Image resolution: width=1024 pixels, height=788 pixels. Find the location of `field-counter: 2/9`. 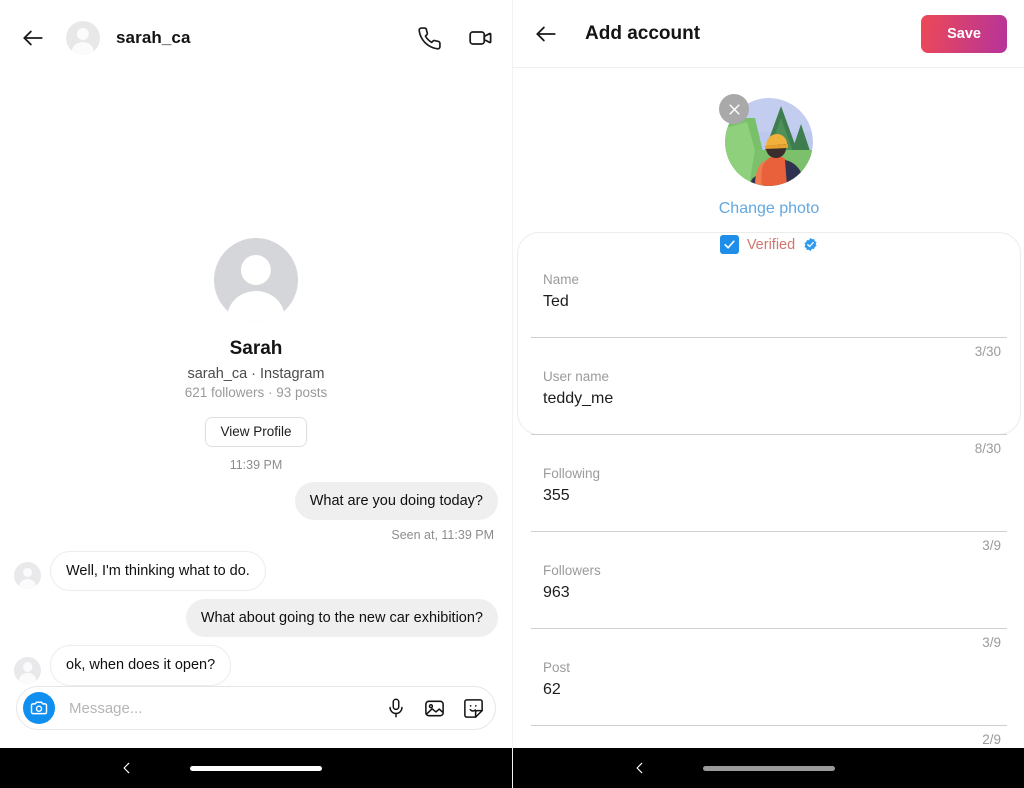

field-counter: 2/9 is located at coordinates (991, 739).